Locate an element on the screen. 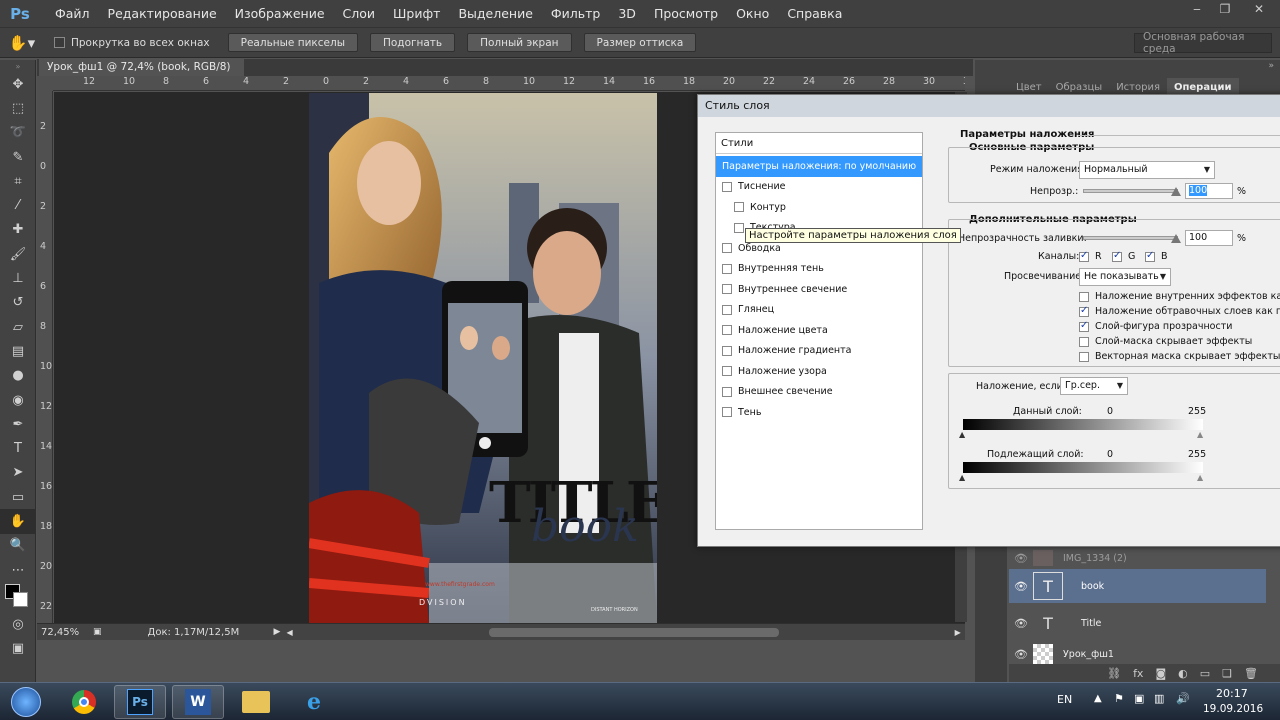  layer-mask-hides-checkbox: Слой-маска скрывает эффекты is located at coordinates (1165, 341).